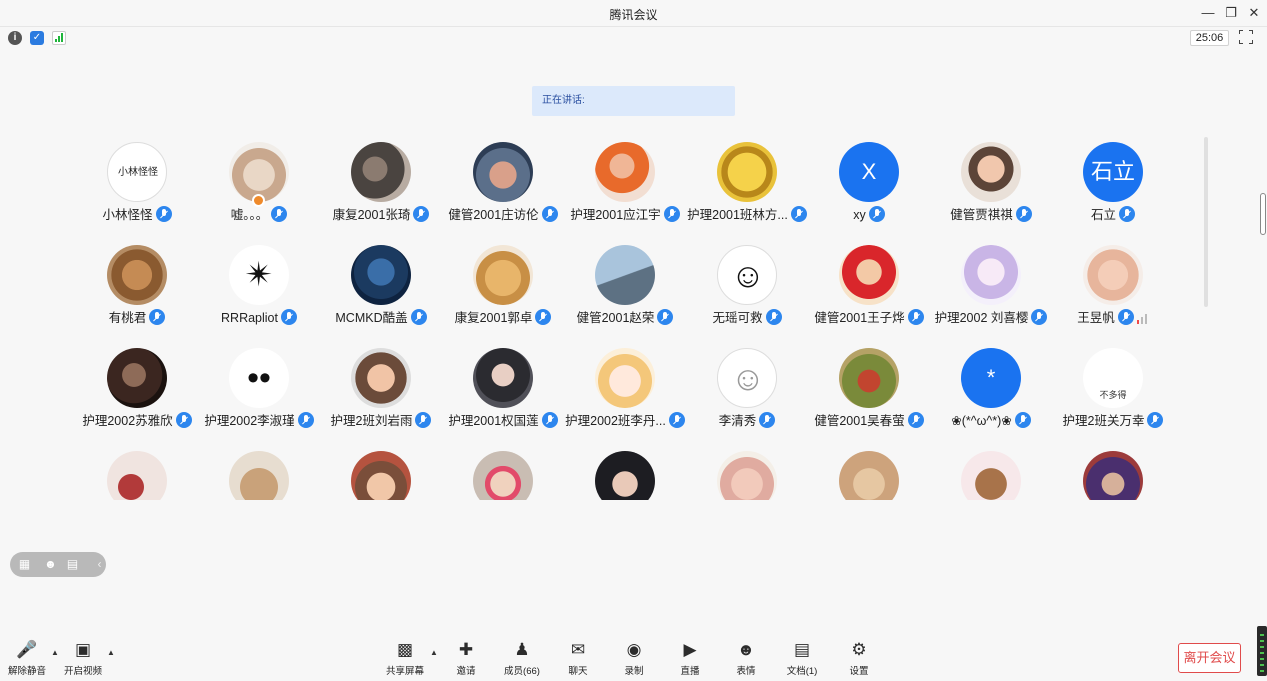  What do you see at coordinates (24, 564) in the screenshot?
I see `layout-icon: ▦` at bounding box center [24, 564].